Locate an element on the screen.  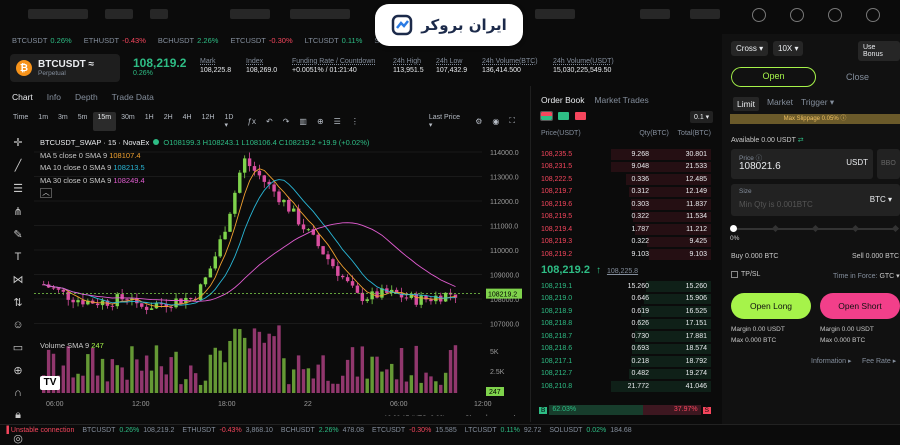
precision-select: 0.1 ▾ is located at coordinates (702, 117).